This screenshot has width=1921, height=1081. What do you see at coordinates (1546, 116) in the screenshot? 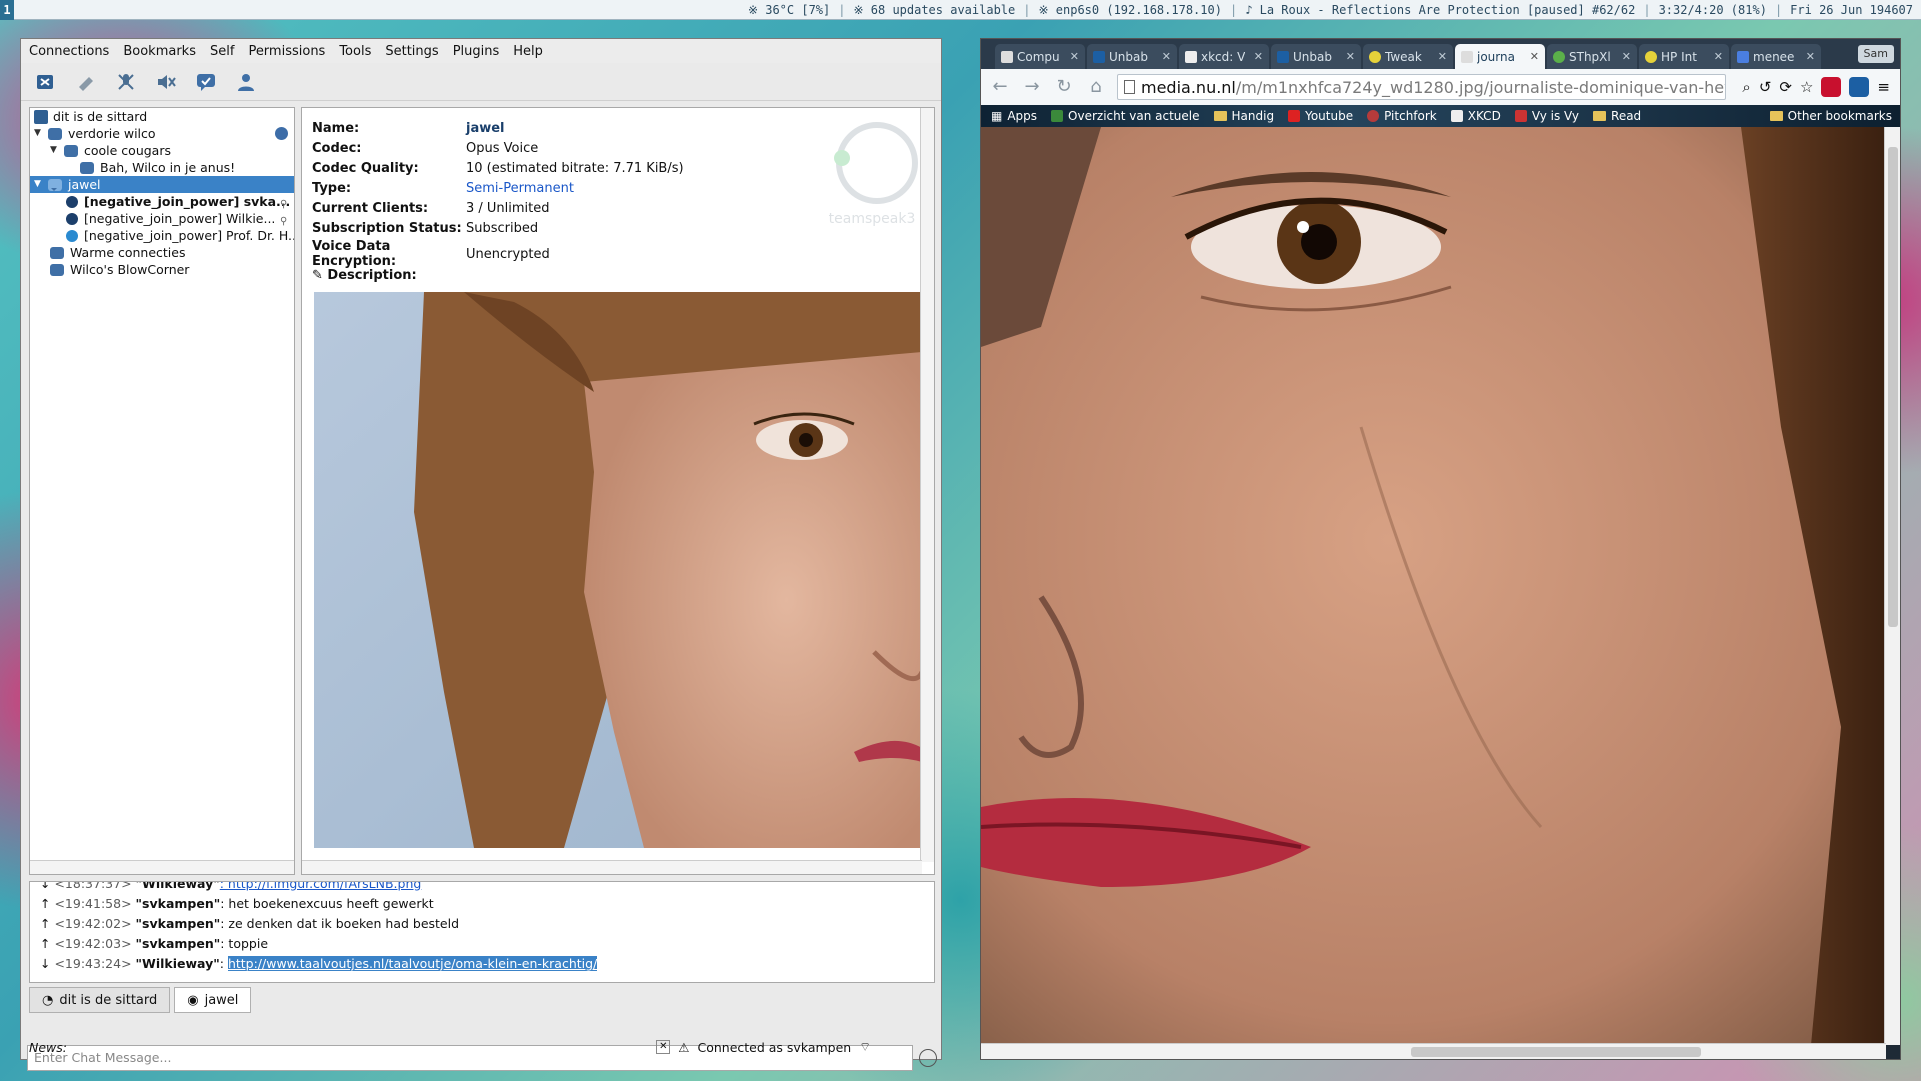
I see `bookmark-vy: Vy is Vy` at bounding box center [1546, 116].